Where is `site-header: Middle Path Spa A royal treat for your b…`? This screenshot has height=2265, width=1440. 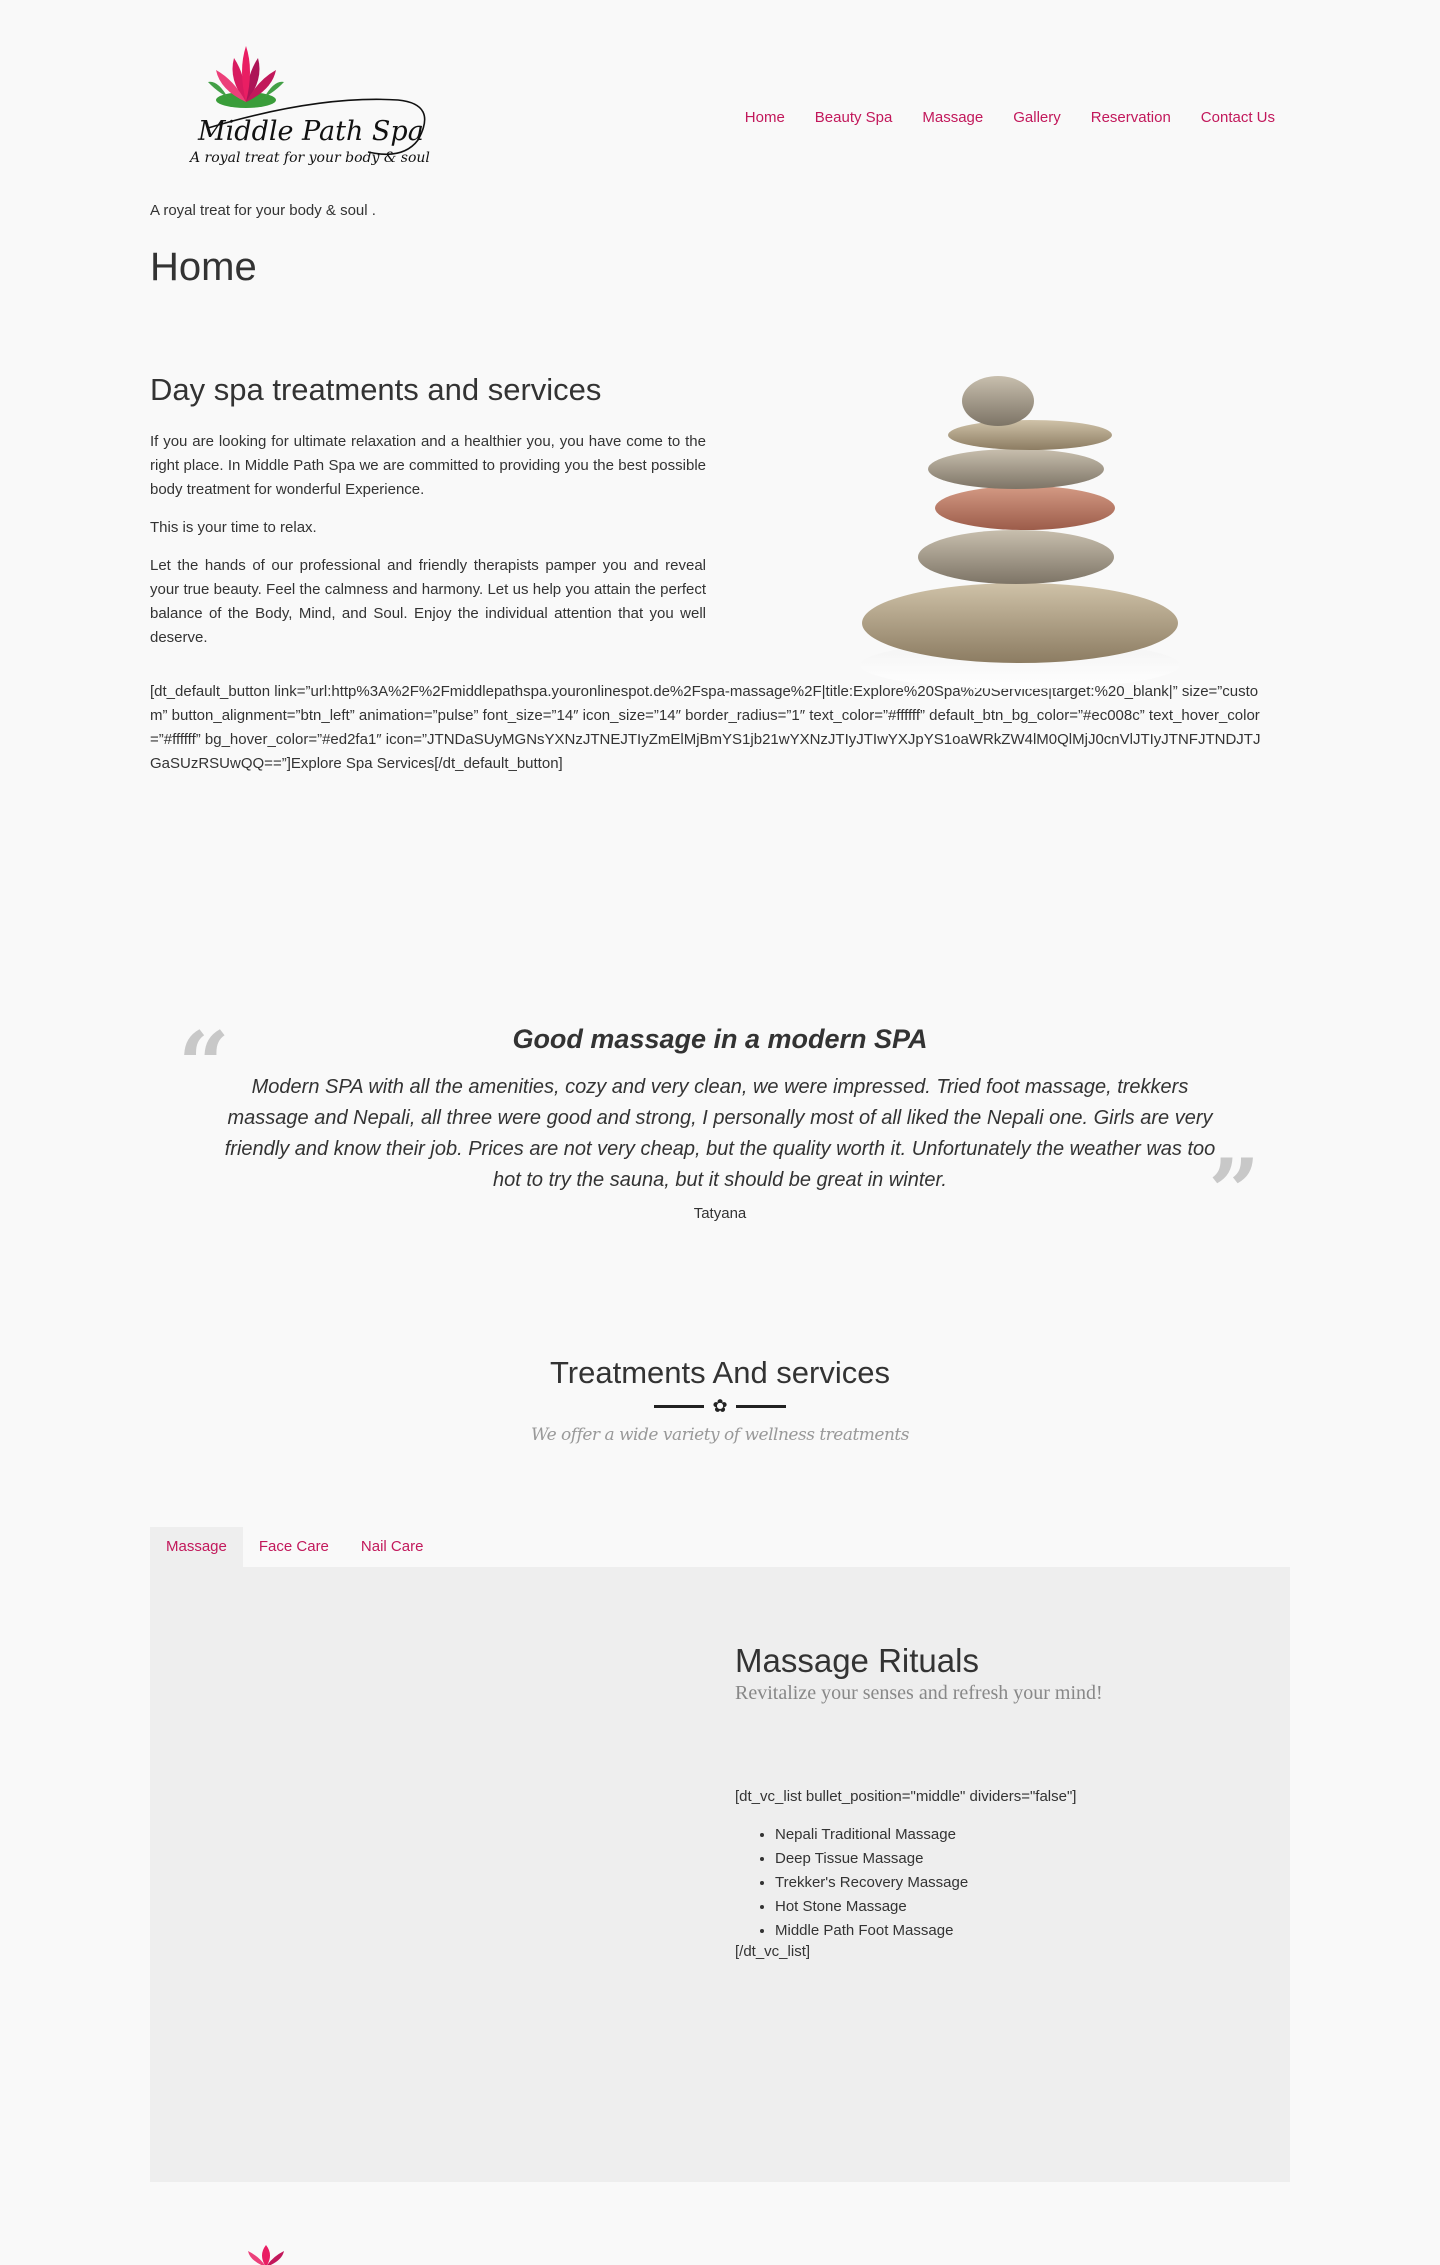 site-header: Middle Path Spa A royal treat for your b… is located at coordinates (720, 110).